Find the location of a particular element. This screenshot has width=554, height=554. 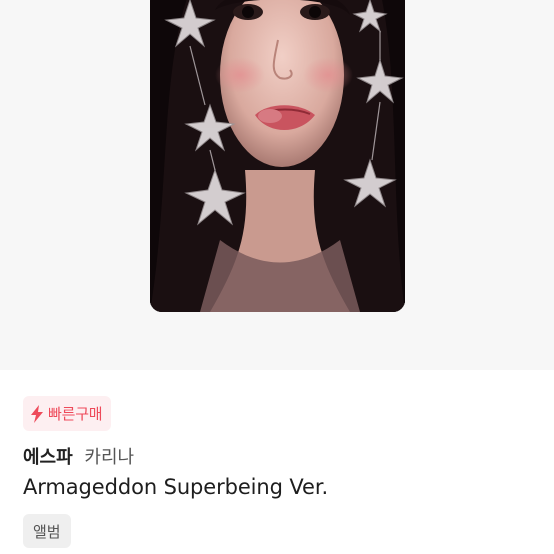

artist-name: 에스파 is located at coordinates (48, 457).